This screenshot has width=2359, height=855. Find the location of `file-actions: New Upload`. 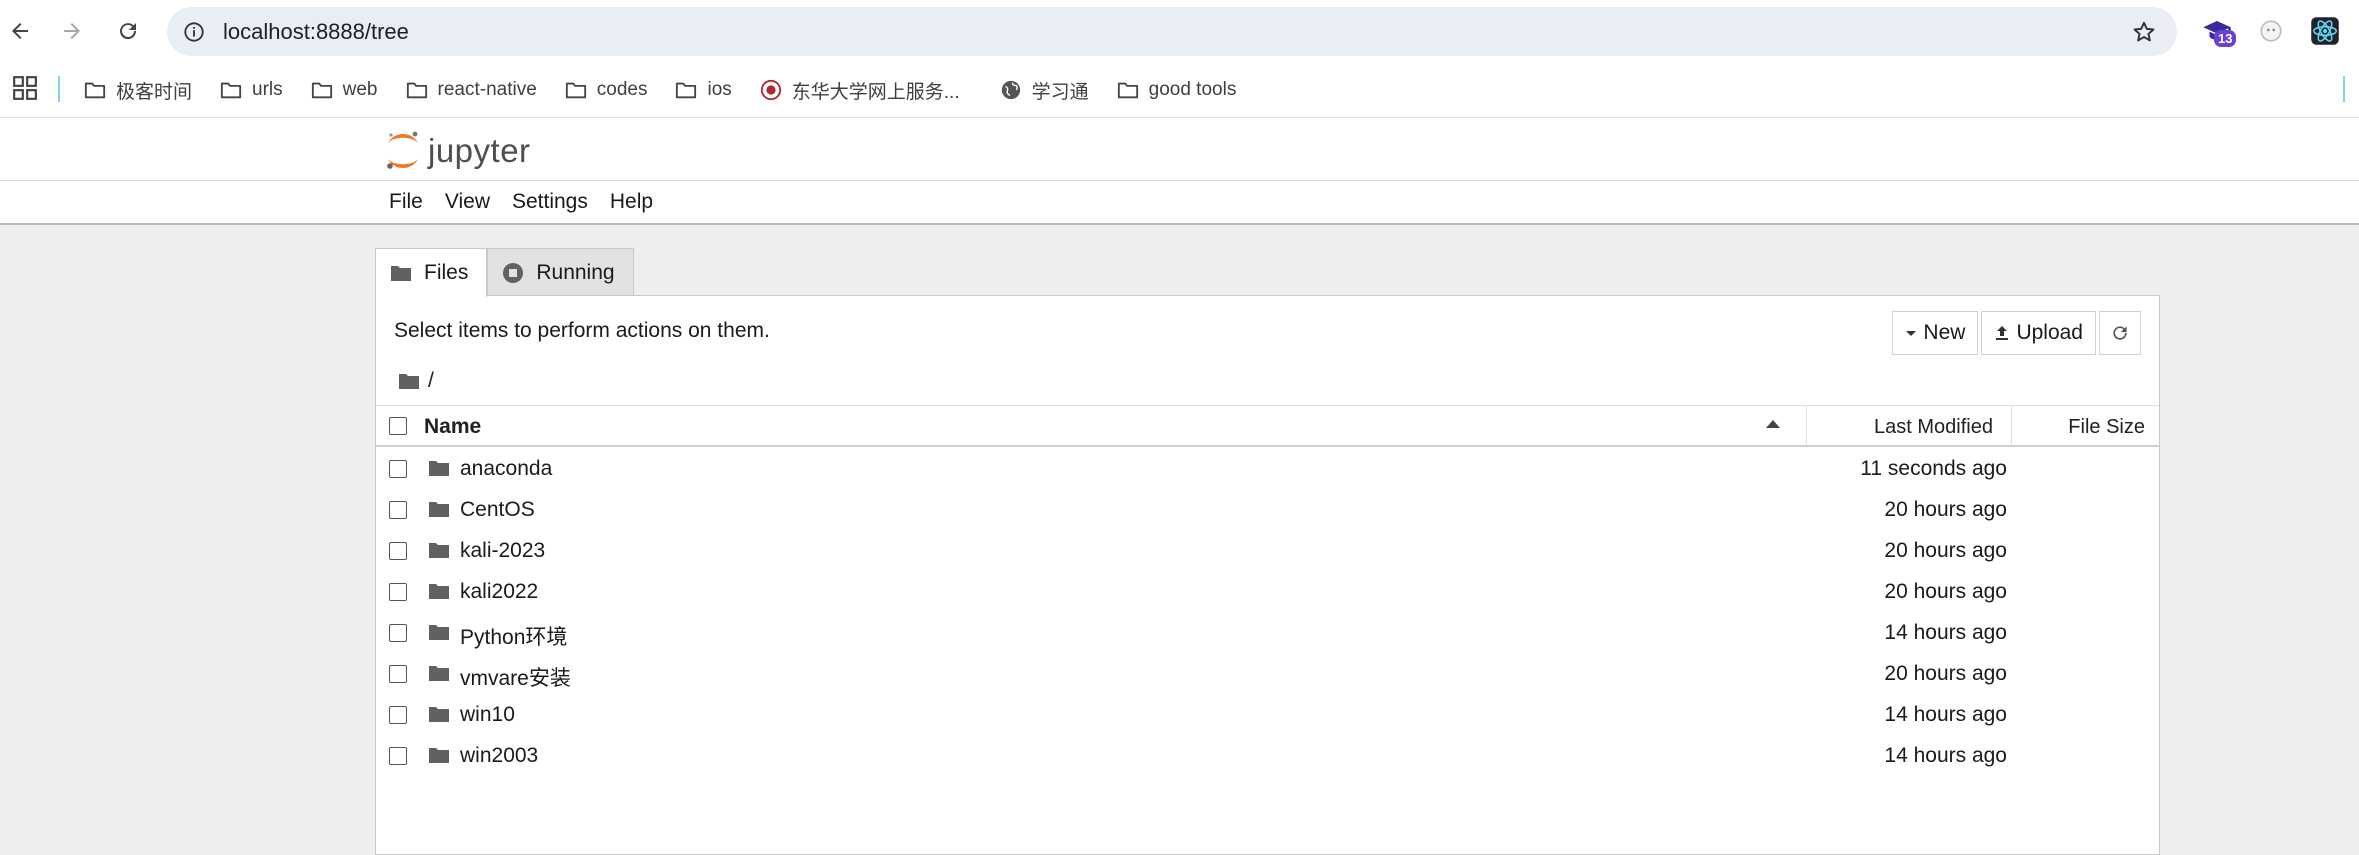

file-actions: New Upload is located at coordinates (2015, 333).